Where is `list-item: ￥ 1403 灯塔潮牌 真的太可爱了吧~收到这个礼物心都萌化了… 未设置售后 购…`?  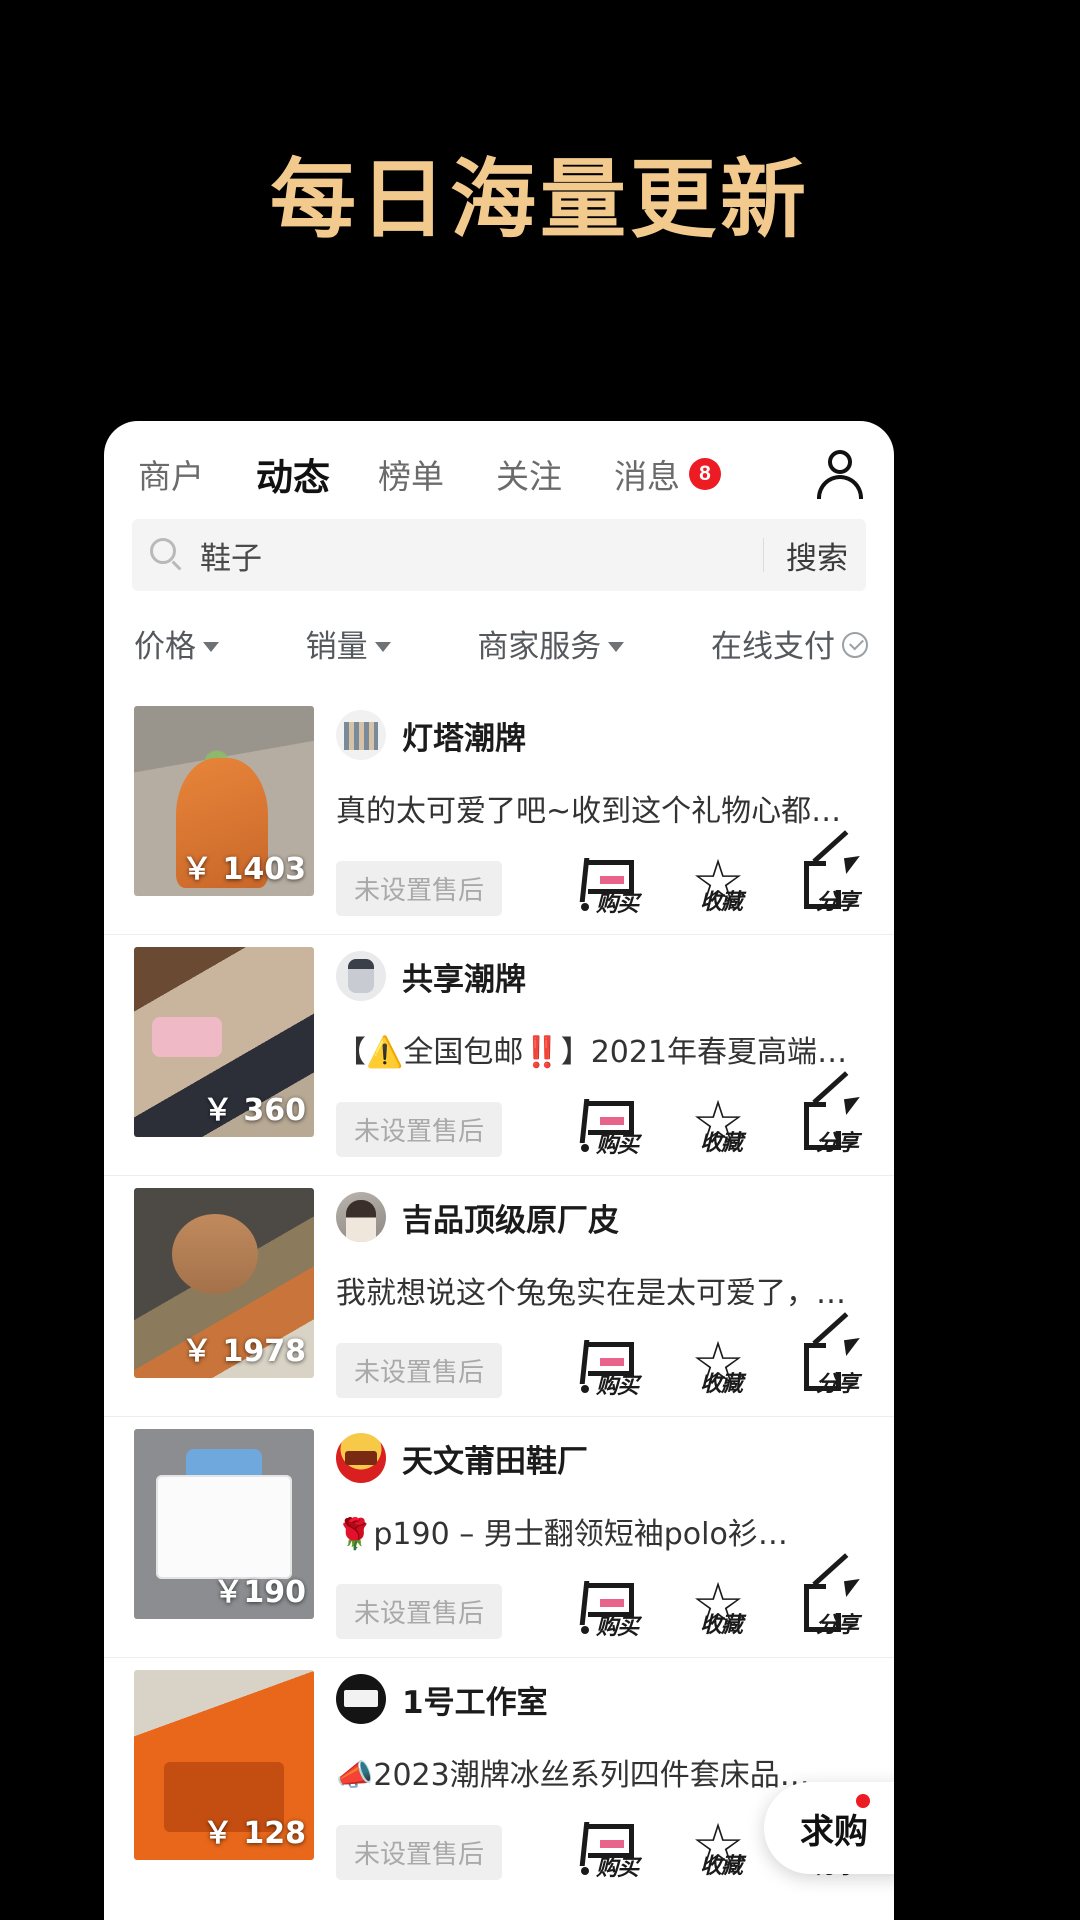 list-item: ￥ 1403 灯塔潮牌 真的太可爱了吧~收到这个礼物心都萌化了… 未设置售后 购… is located at coordinates (499, 814).